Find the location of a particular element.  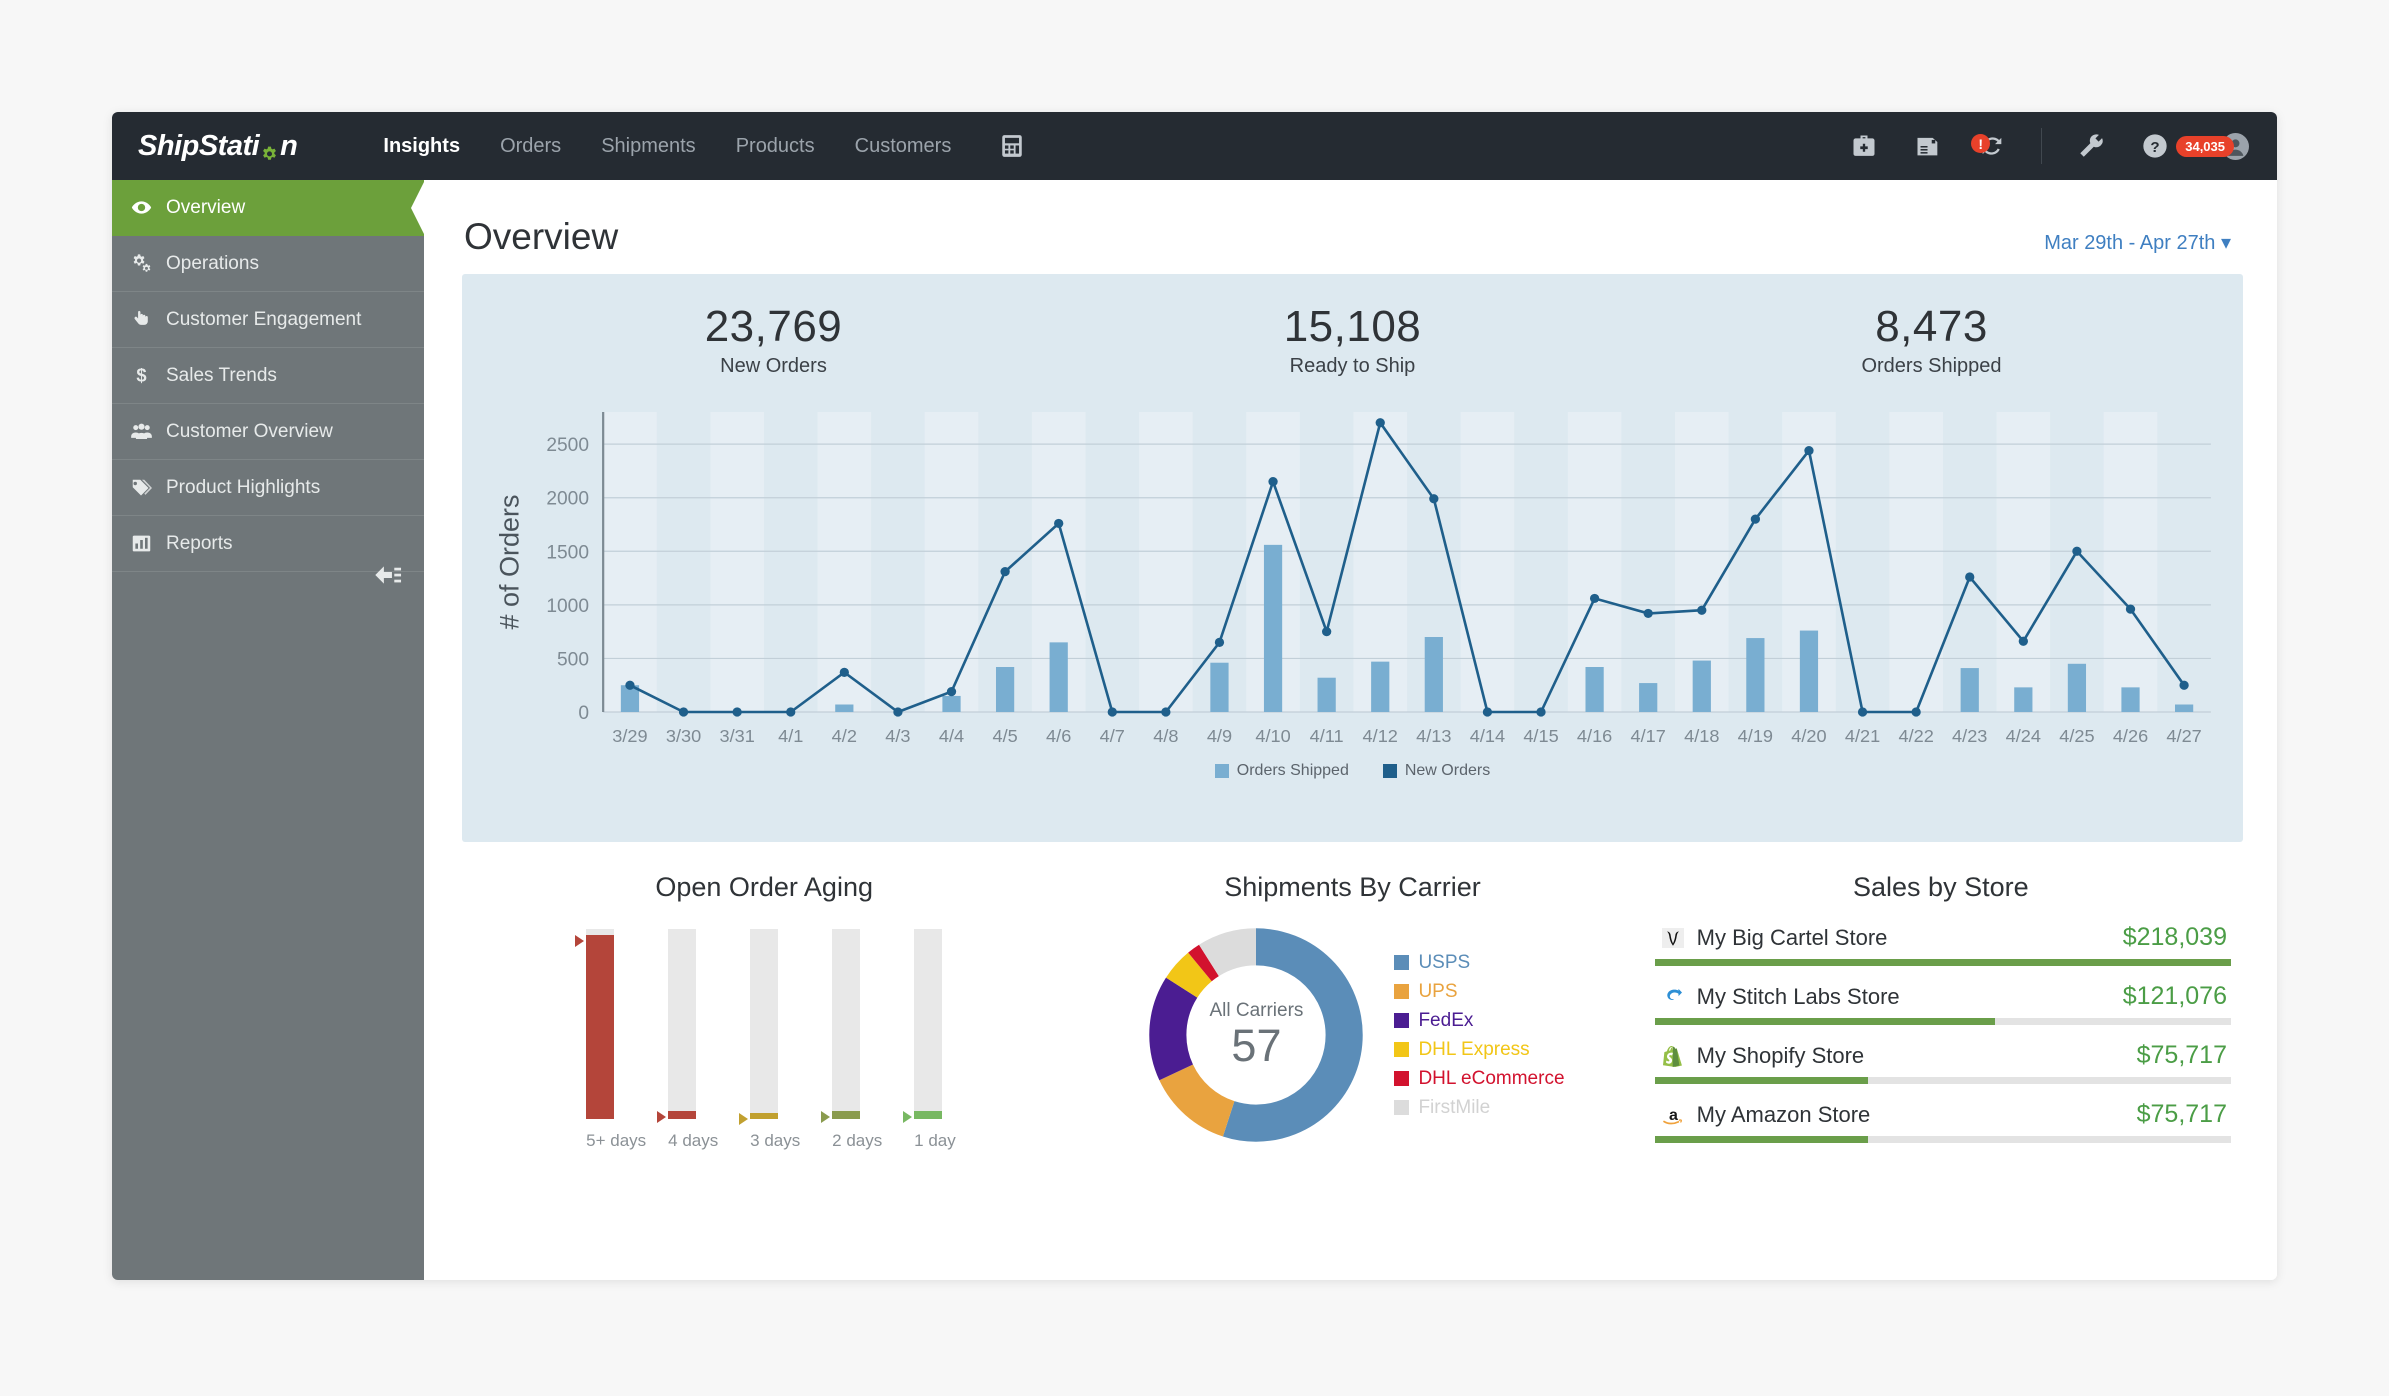

sidebar-item-product-highlights: Product Highlights is located at coordinates (268, 488).